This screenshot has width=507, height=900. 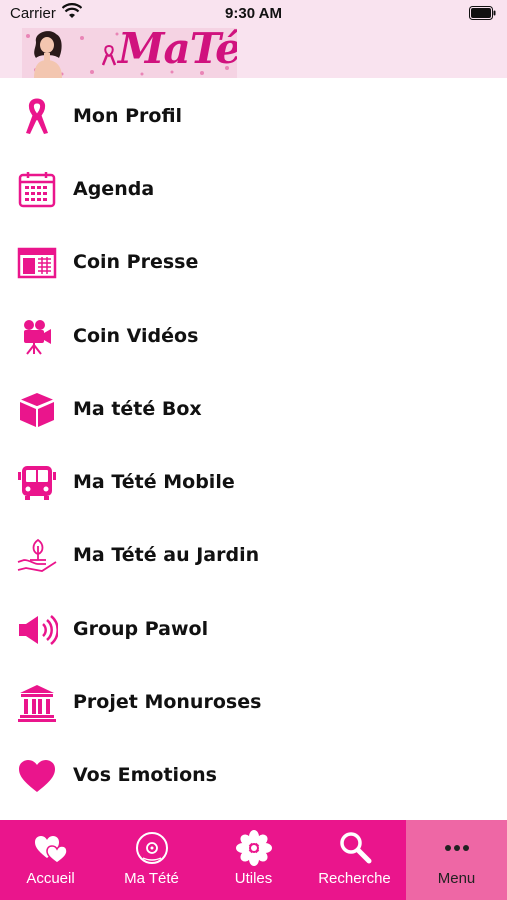 What do you see at coordinates (51, 850) in the screenshot?
I see `hearts-icon` at bounding box center [51, 850].